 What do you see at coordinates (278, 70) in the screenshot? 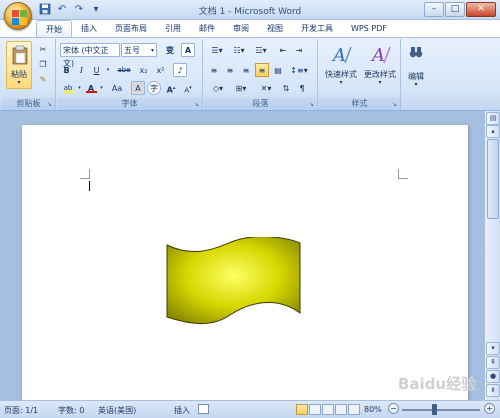
I see `distributed-icon: ▤` at bounding box center [278, 70].